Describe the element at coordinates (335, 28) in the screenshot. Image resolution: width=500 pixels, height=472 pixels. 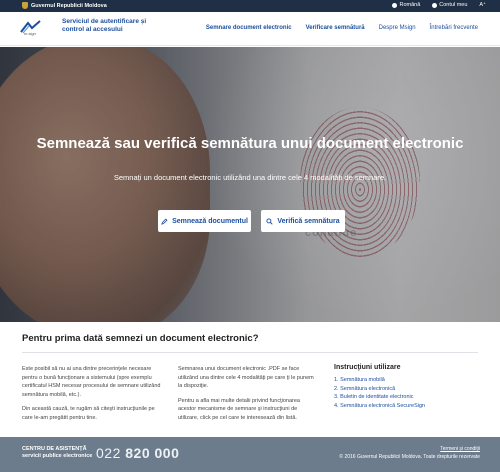
I see `nav-verify-signature: Verificare semnătură` at that location.